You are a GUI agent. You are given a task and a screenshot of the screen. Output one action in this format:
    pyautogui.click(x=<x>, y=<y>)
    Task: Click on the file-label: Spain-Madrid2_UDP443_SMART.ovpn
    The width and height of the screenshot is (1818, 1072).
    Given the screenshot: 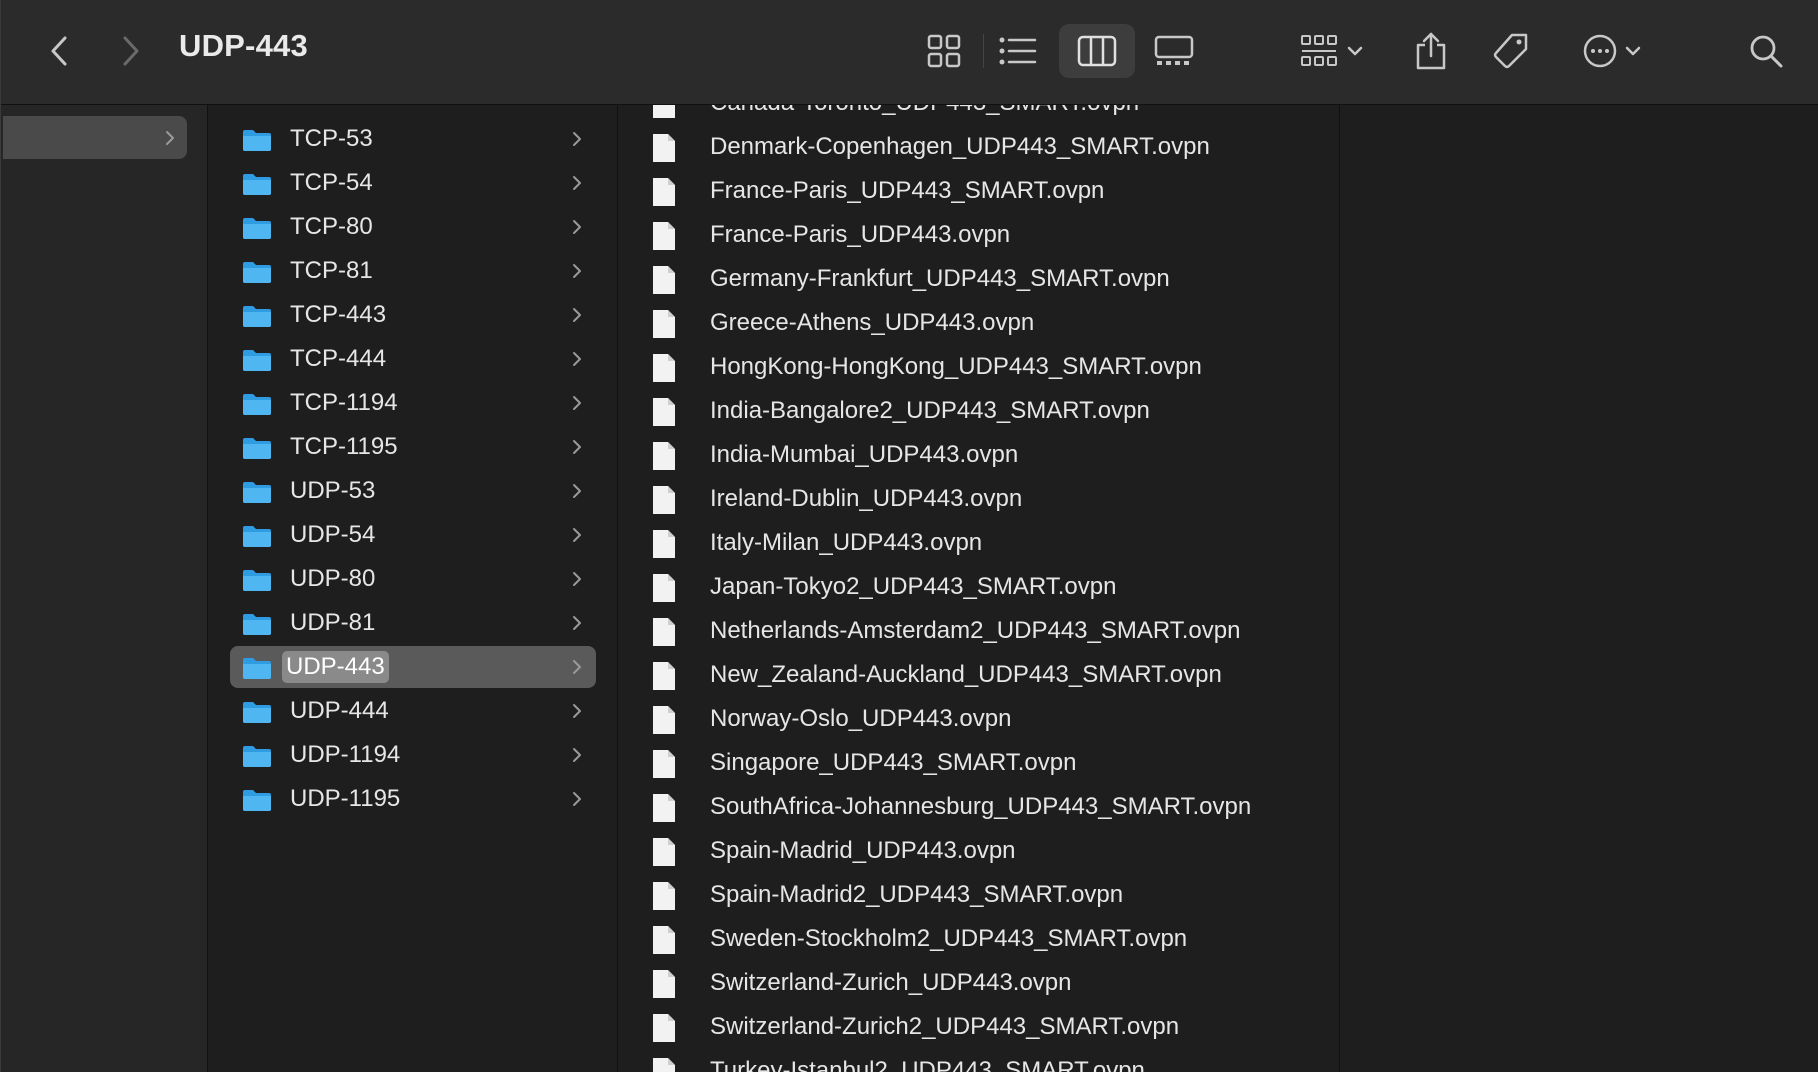 What is the action you would take?
    pyautogui.click(x=917, y=894)
    